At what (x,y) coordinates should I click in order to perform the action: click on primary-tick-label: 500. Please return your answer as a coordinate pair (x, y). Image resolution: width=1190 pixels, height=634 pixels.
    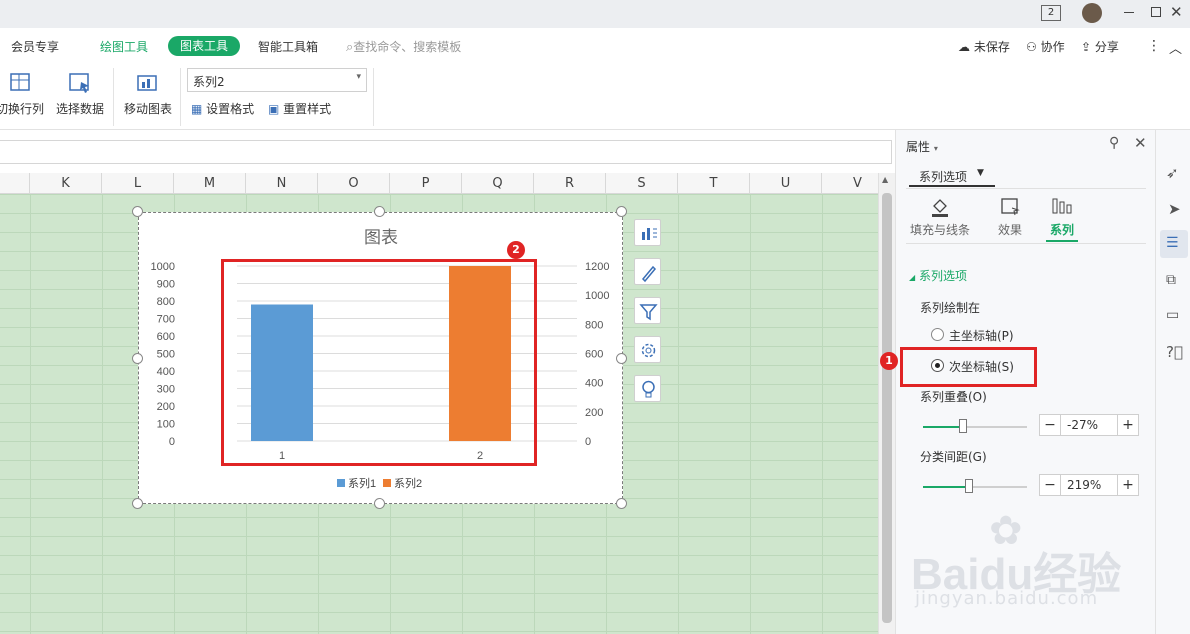
    Looking at the image, I should click on (166, 355).